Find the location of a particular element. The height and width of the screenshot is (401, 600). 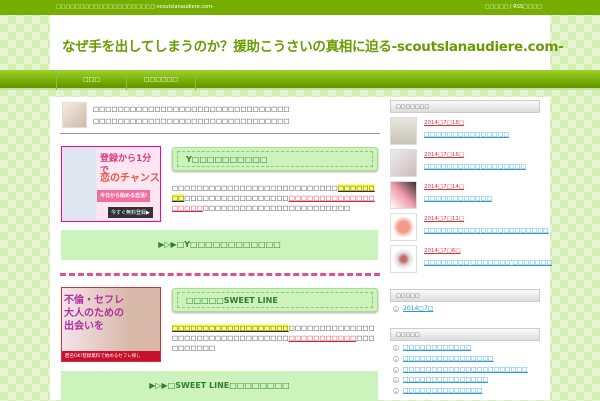

nav-item-2: □□□□□□ is located at coordinates (161, 80).